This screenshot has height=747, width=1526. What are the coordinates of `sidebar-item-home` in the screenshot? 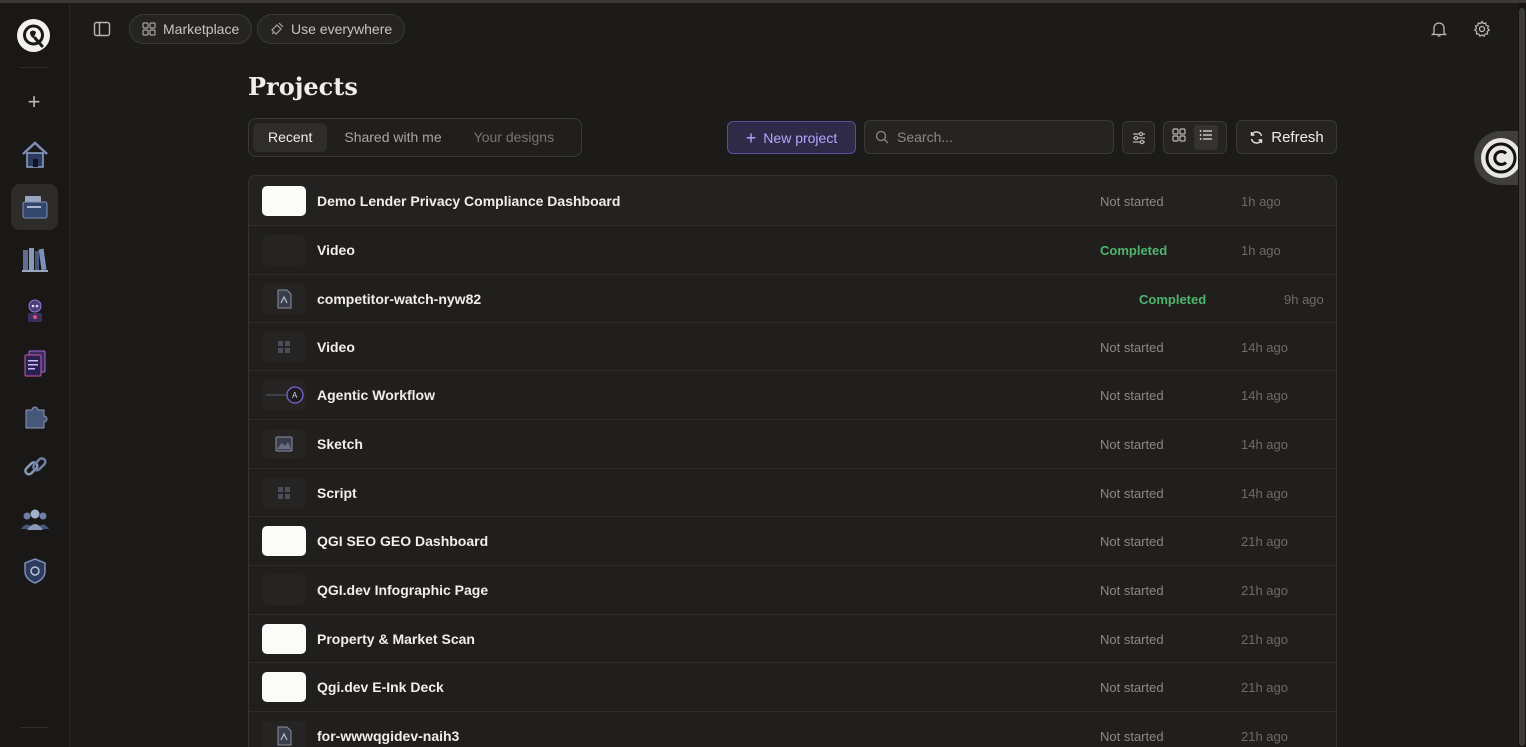 It's located at (34, 155).